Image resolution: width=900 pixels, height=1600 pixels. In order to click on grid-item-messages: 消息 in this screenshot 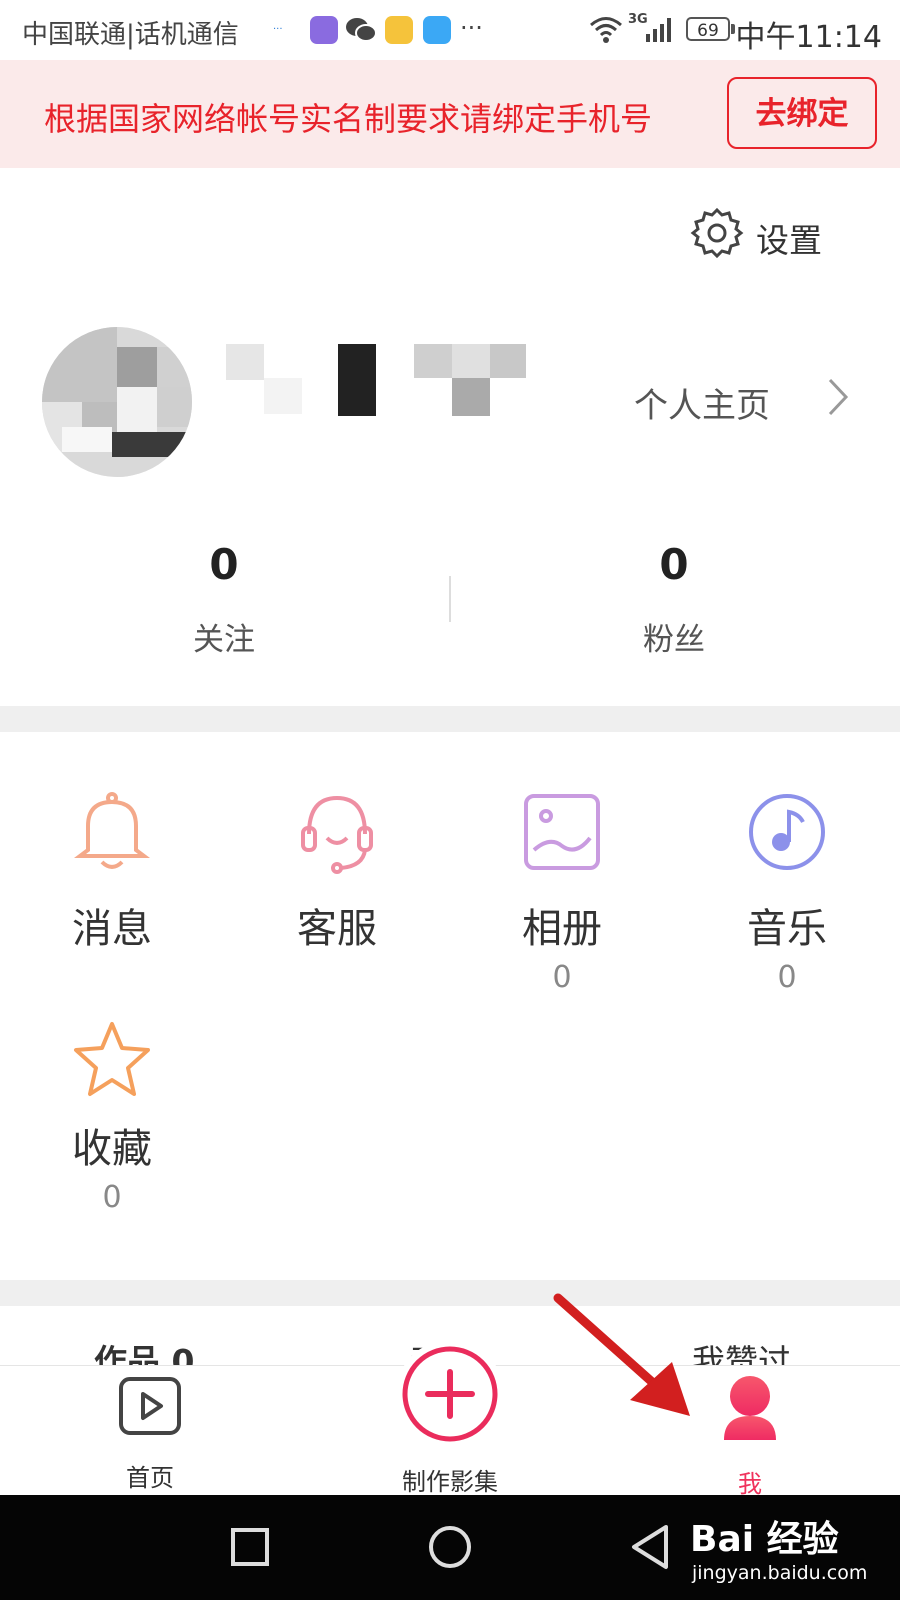, I will do `click(112, 900)`.